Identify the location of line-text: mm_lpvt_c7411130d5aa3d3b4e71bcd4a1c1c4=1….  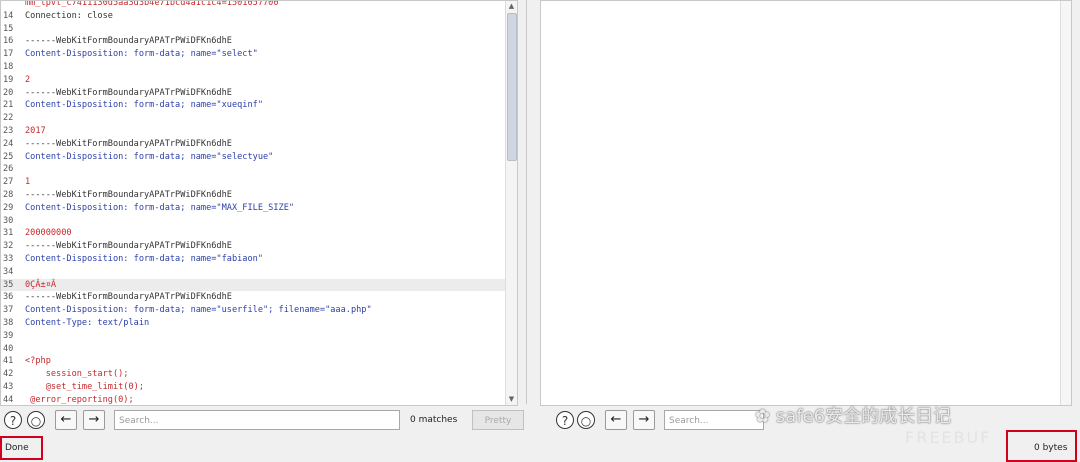
(152, 4).